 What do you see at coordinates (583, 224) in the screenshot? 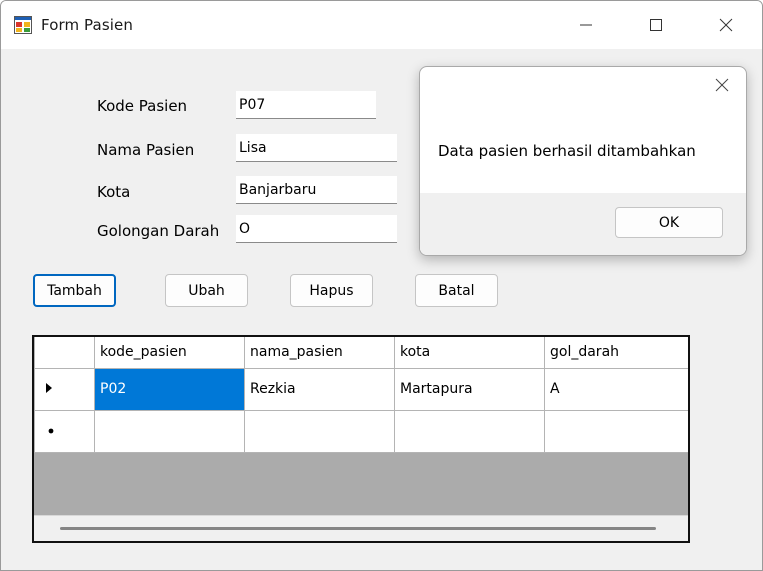
I see `dialog-footer: OK` at bounding box center [583, 224].